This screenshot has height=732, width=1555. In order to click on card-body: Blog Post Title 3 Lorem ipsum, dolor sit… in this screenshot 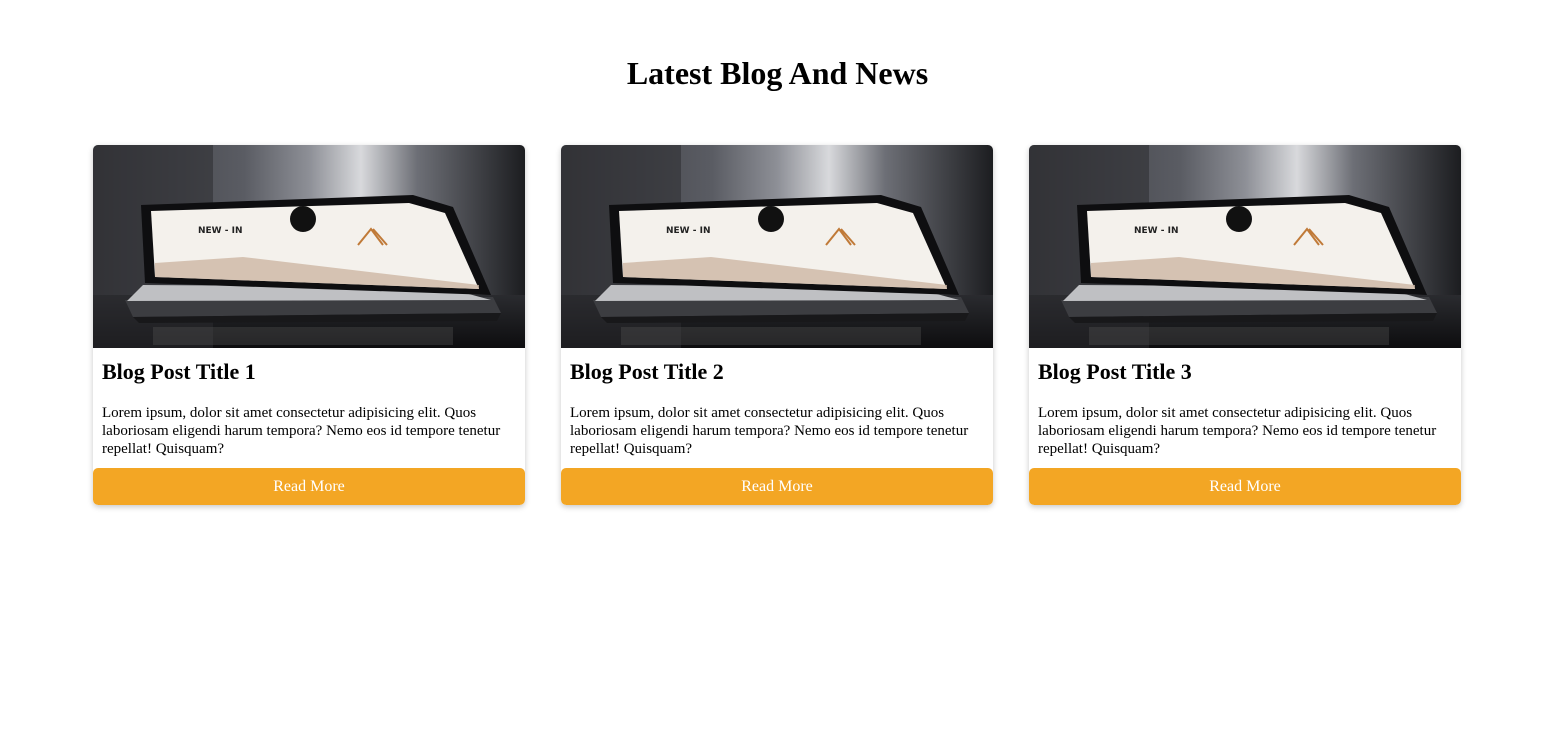, I will do `click(1245, 408)`.